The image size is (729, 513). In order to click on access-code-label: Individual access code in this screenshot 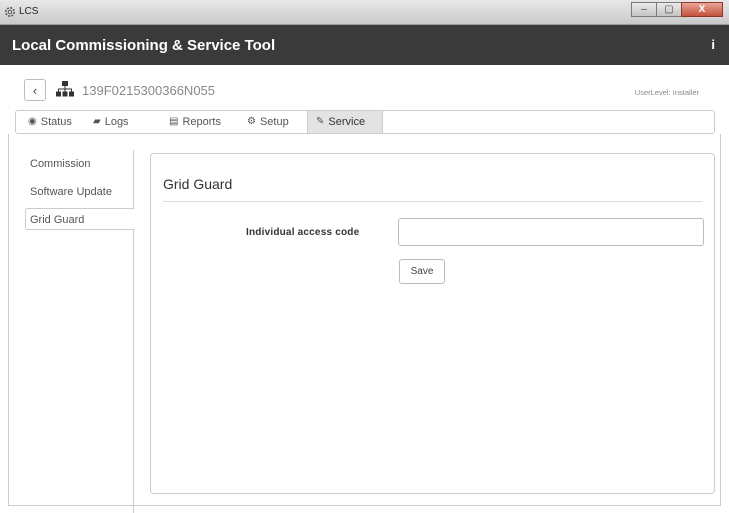, I will do `click(303, 232)`.